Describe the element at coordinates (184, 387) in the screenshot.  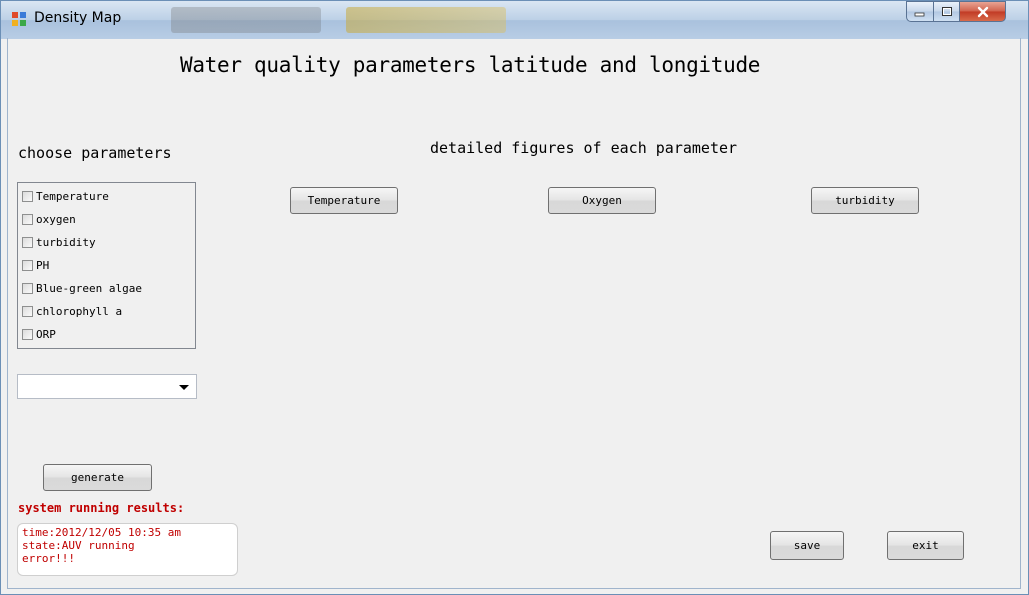
I see `chevron-down-icon` at that location.